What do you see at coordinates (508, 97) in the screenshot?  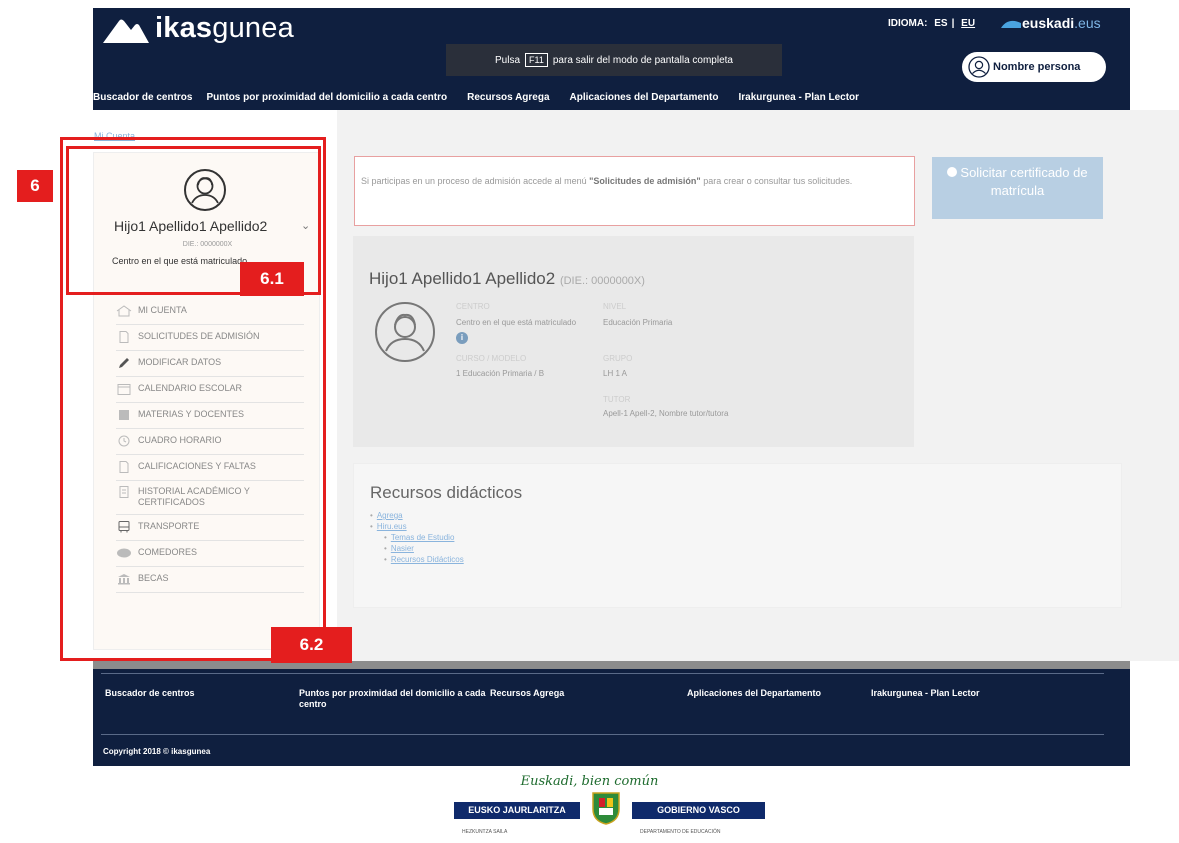 I see `nav-recursos-agrega: Recursos Agrega` at bounding box center [508, 97].